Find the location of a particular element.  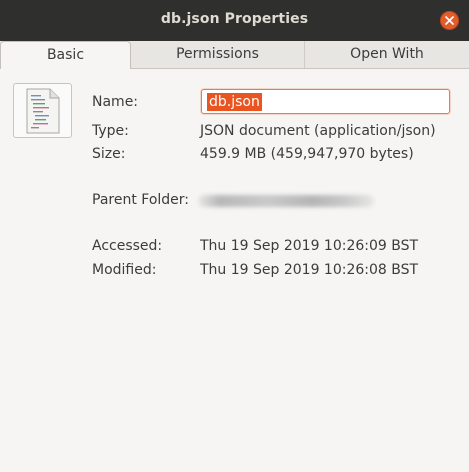

modified-label: Modified: is located at coordinates (124, 270).